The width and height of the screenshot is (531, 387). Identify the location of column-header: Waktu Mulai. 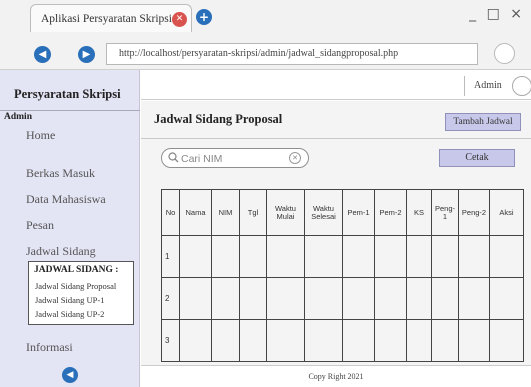
(285, 212).